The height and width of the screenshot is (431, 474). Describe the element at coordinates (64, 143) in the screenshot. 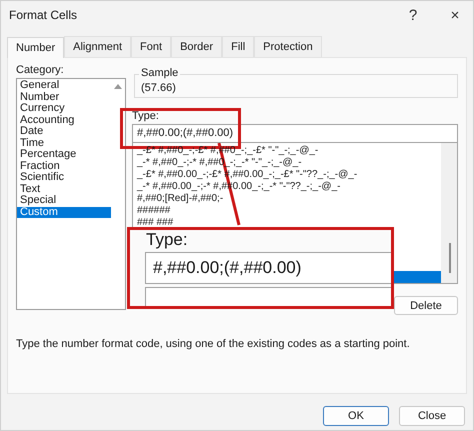

I see `category-item: Time` at that location.